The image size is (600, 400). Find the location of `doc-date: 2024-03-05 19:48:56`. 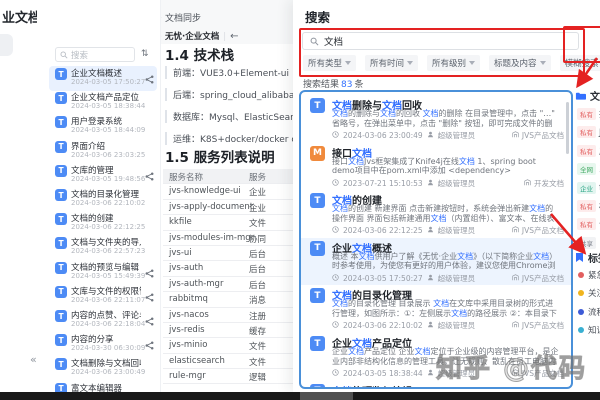

doc-date: 2024-03-05 19:48:56 is located at coordinates (108, 178).